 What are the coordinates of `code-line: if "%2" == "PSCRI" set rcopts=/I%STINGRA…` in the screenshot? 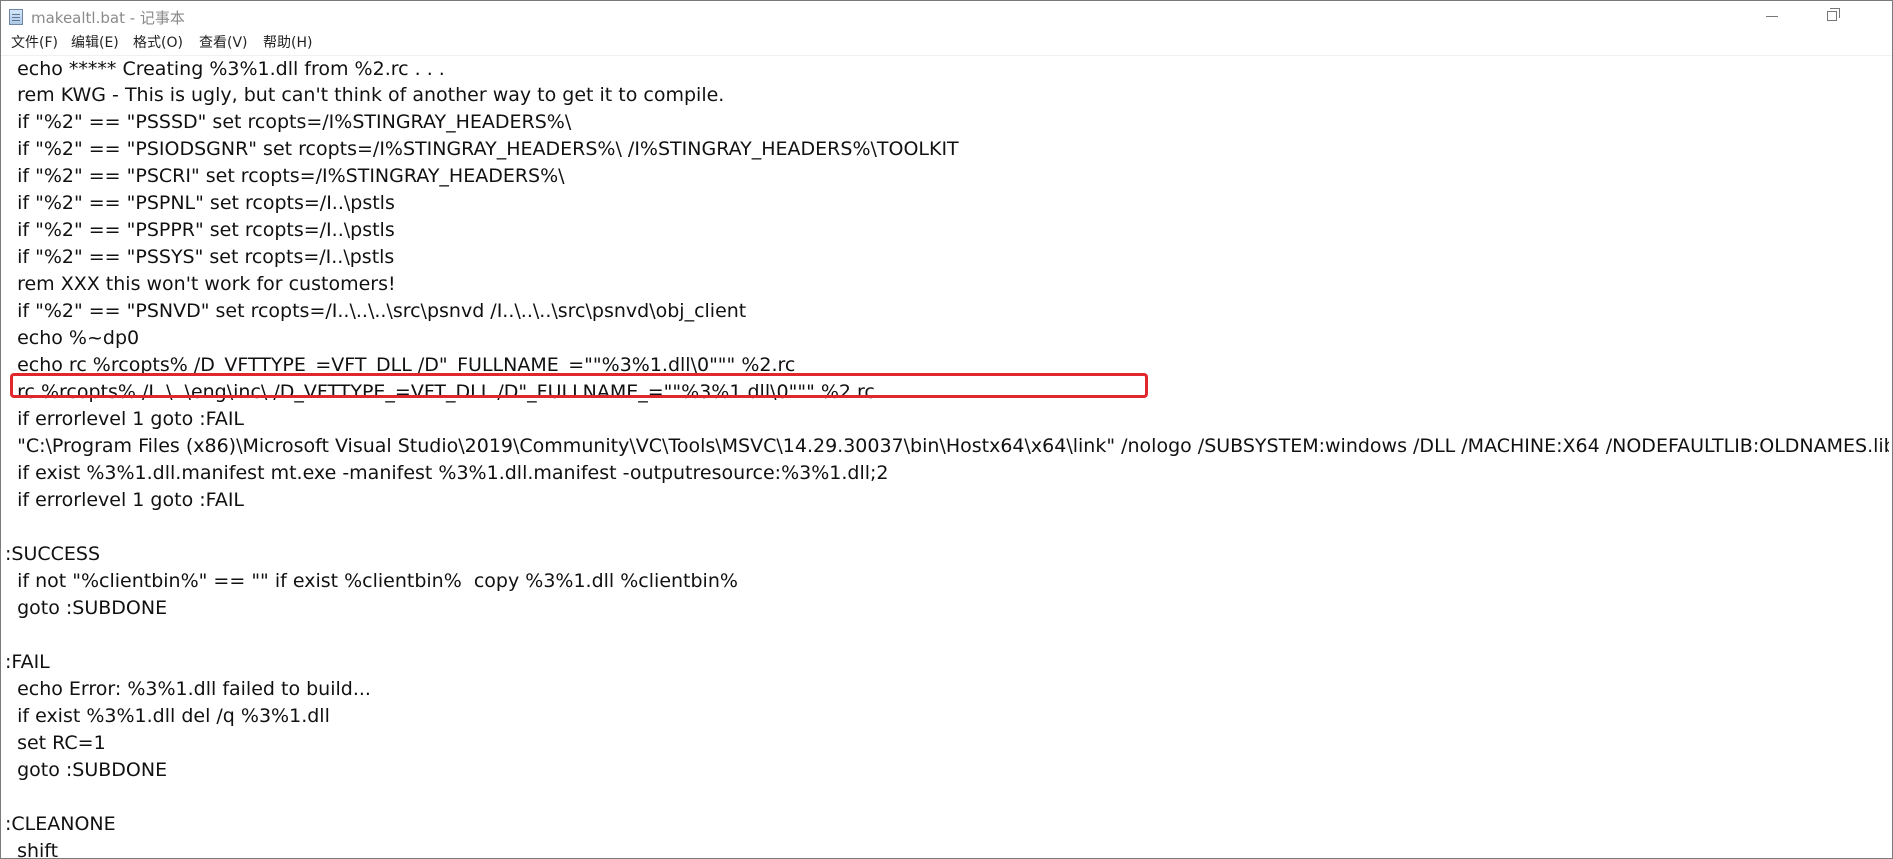 It's located at (285, 176).